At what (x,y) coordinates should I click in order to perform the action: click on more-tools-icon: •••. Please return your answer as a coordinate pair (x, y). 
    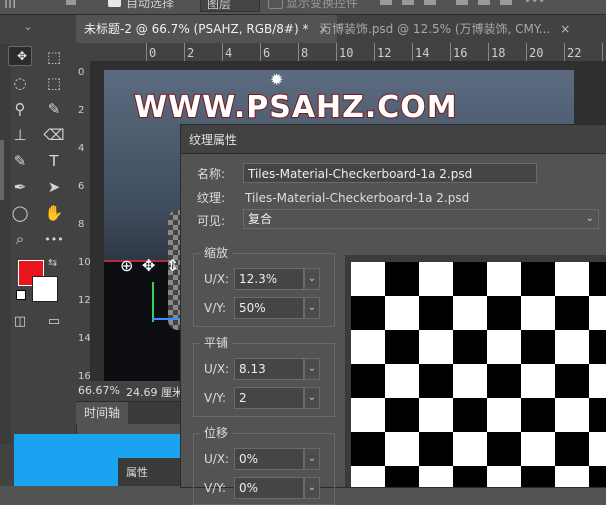
    Looking at the image, I should click on (54, 239).